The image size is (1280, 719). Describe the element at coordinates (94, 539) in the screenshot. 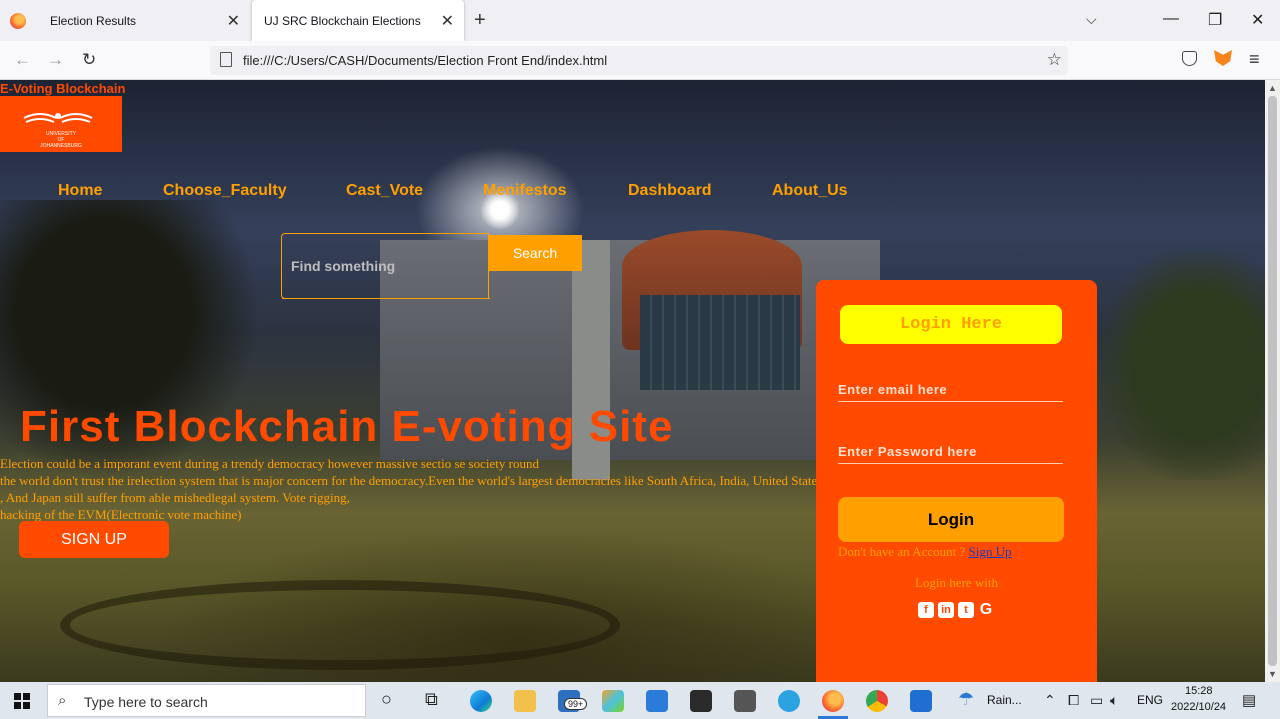

I see `hero-signup-button: SIGN UP` at that location.